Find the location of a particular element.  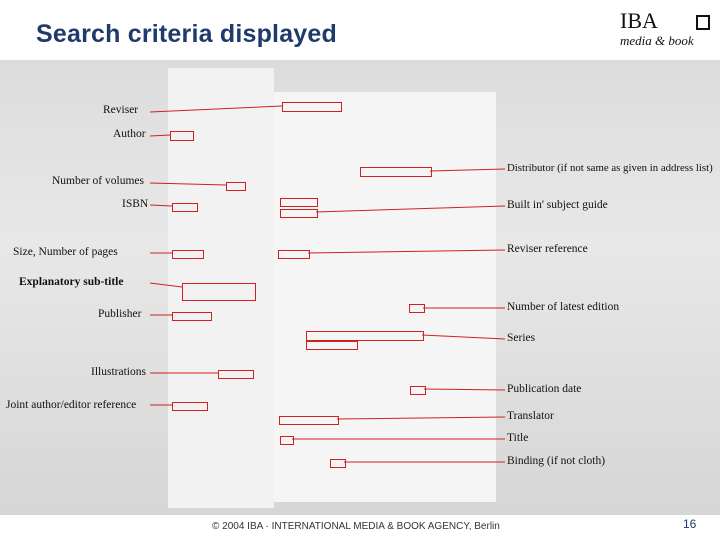

label-isbn: ISBN is located at coordinates (135, 204).